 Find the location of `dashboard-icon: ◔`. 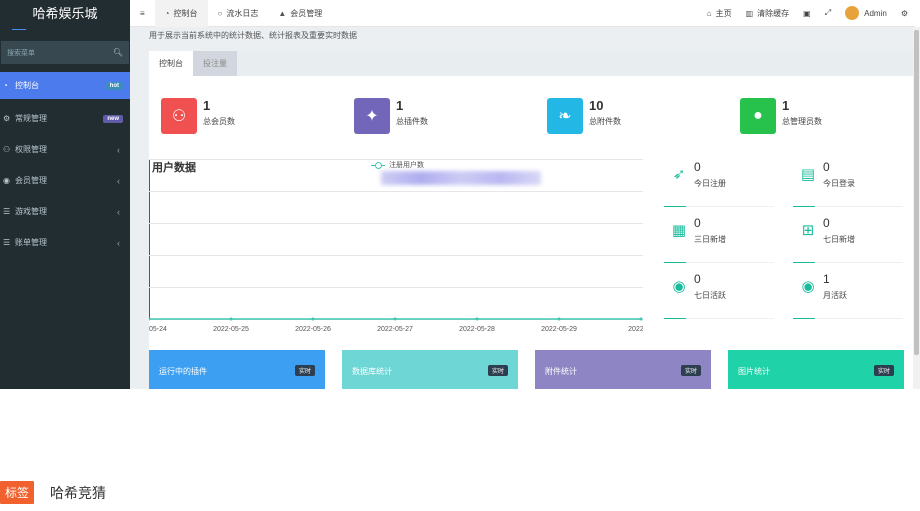

dashboard-icon: ◔ is located at coordinates (5, 85).